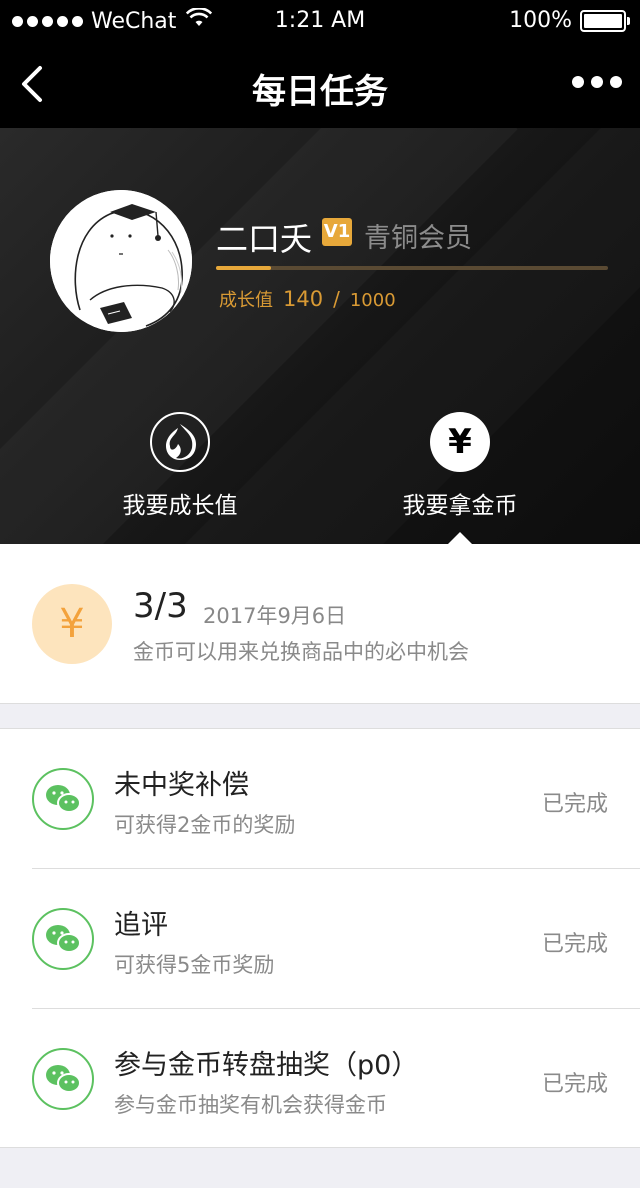 The height and width of the screenshot is (1188, 640). What do you see at coordinates (320, 20) in the screenshot?
I see `status-bar: WeChat 1:21 AM 100%` at bounding box center [320, 20].